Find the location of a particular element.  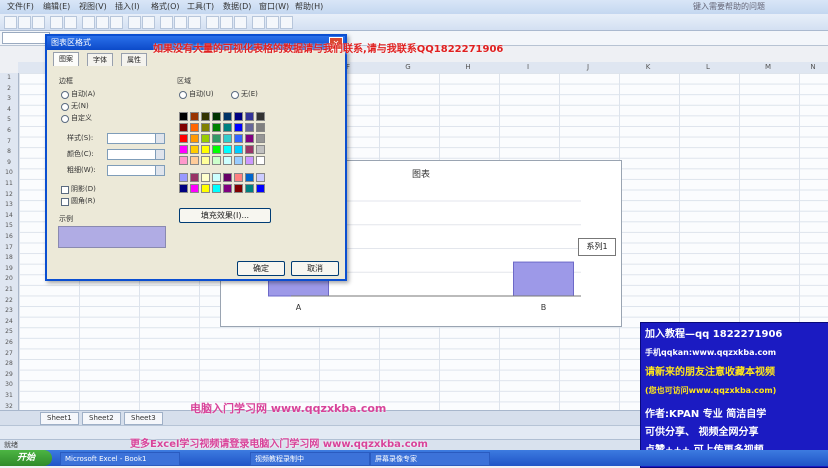

column-header: G is located at coordinates (408, 67).